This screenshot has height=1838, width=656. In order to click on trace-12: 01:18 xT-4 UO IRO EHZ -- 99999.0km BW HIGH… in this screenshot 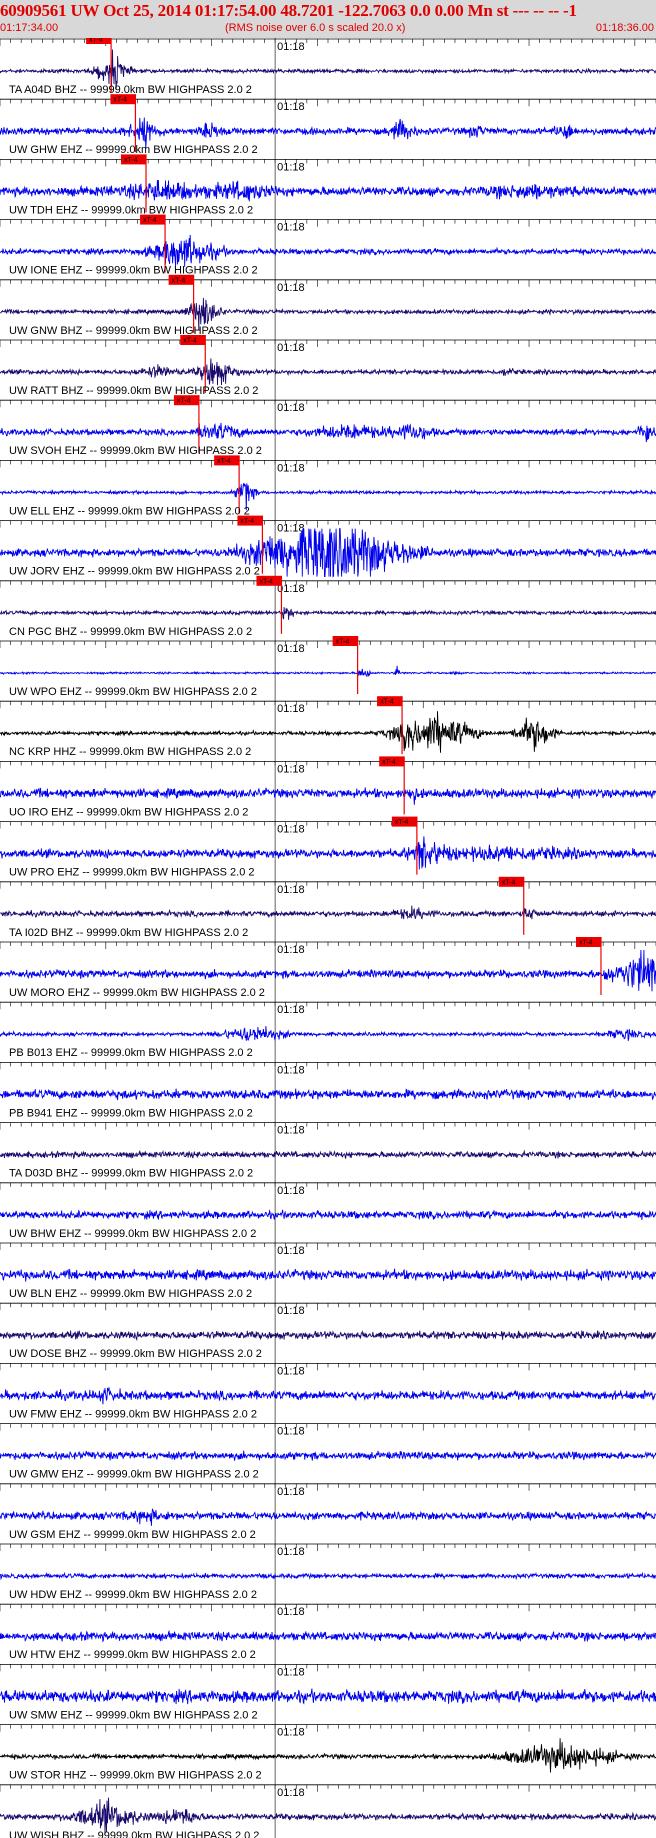, I will do `click(328, 787)`.